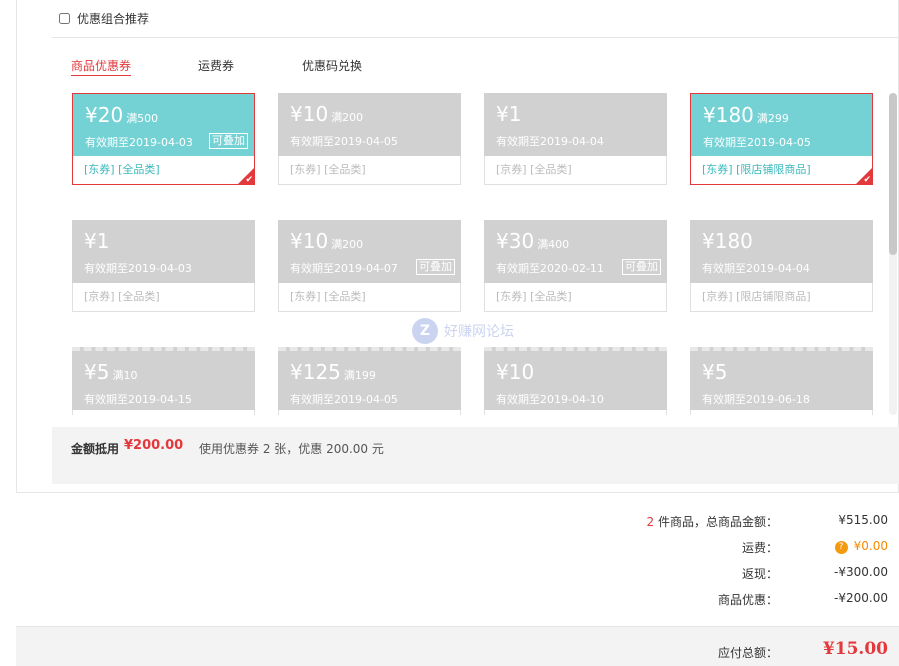 The image size is (899, 666). Describe the element at coordinates (332, 65) in the screenshot. I see `tab-promo-code: 优惠码兑换` at that location.